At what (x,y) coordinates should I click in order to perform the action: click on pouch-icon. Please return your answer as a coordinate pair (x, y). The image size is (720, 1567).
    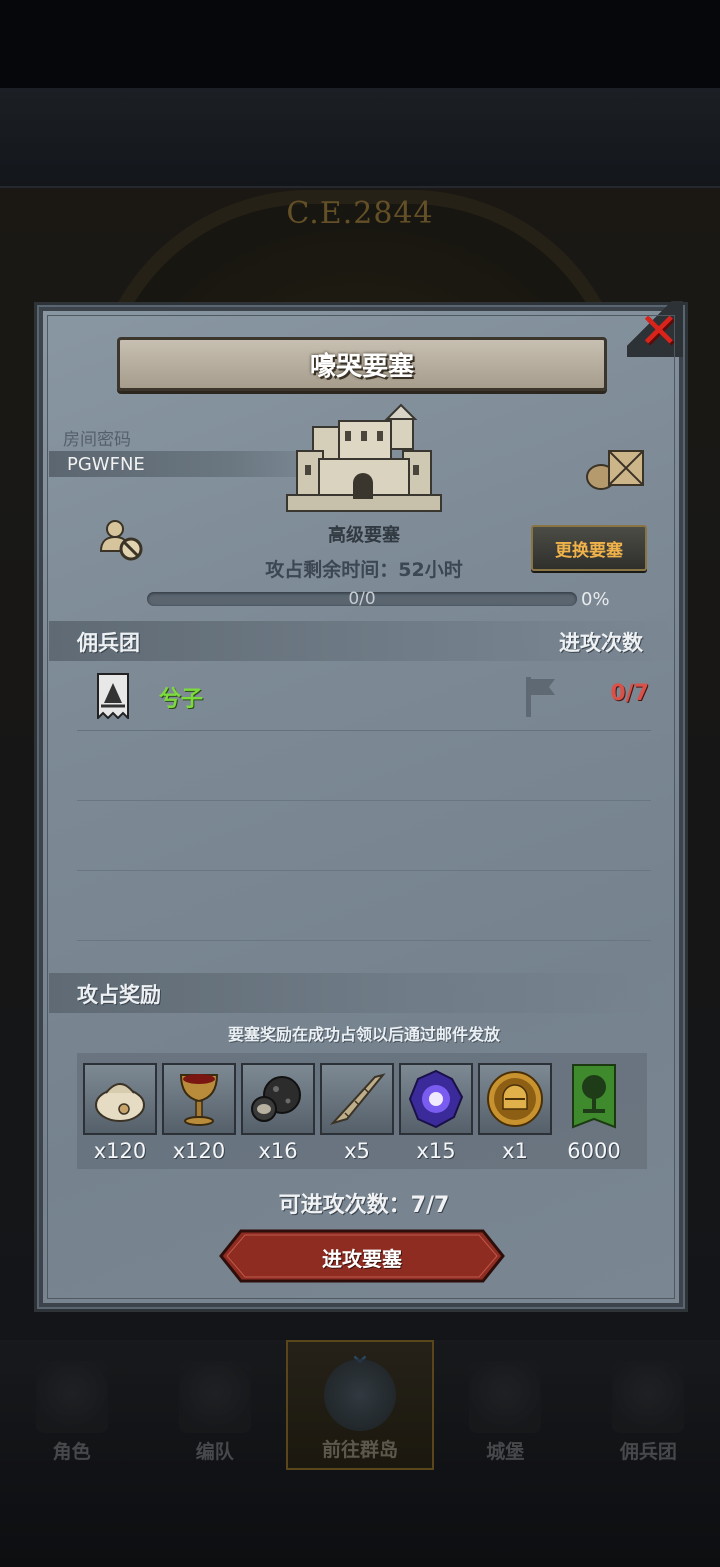
    Looking at the image, I should click on (120, 1102).